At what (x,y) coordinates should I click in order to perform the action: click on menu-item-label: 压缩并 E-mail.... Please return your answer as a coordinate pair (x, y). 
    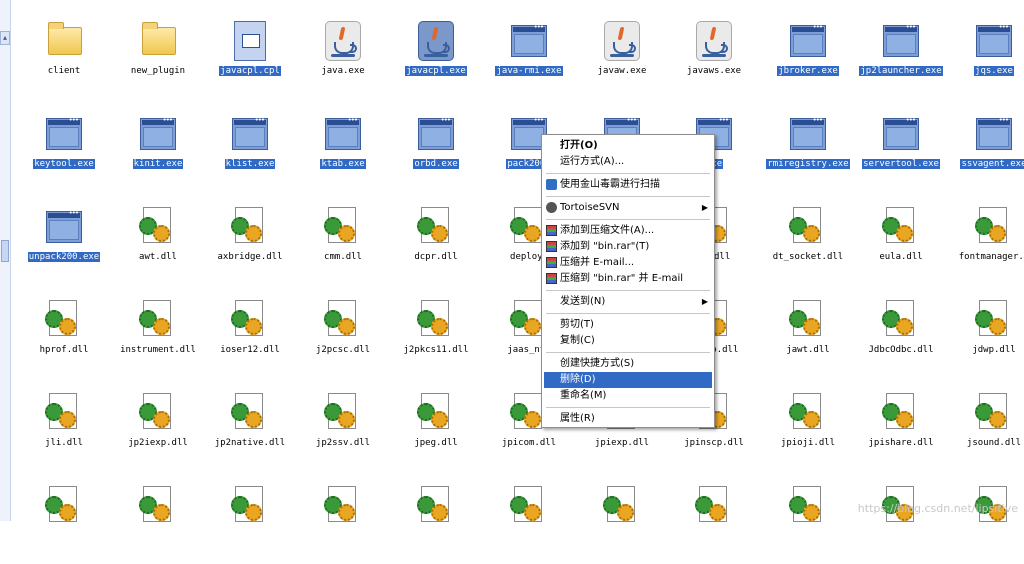
    Looking at the image, I should click on (597, 262).